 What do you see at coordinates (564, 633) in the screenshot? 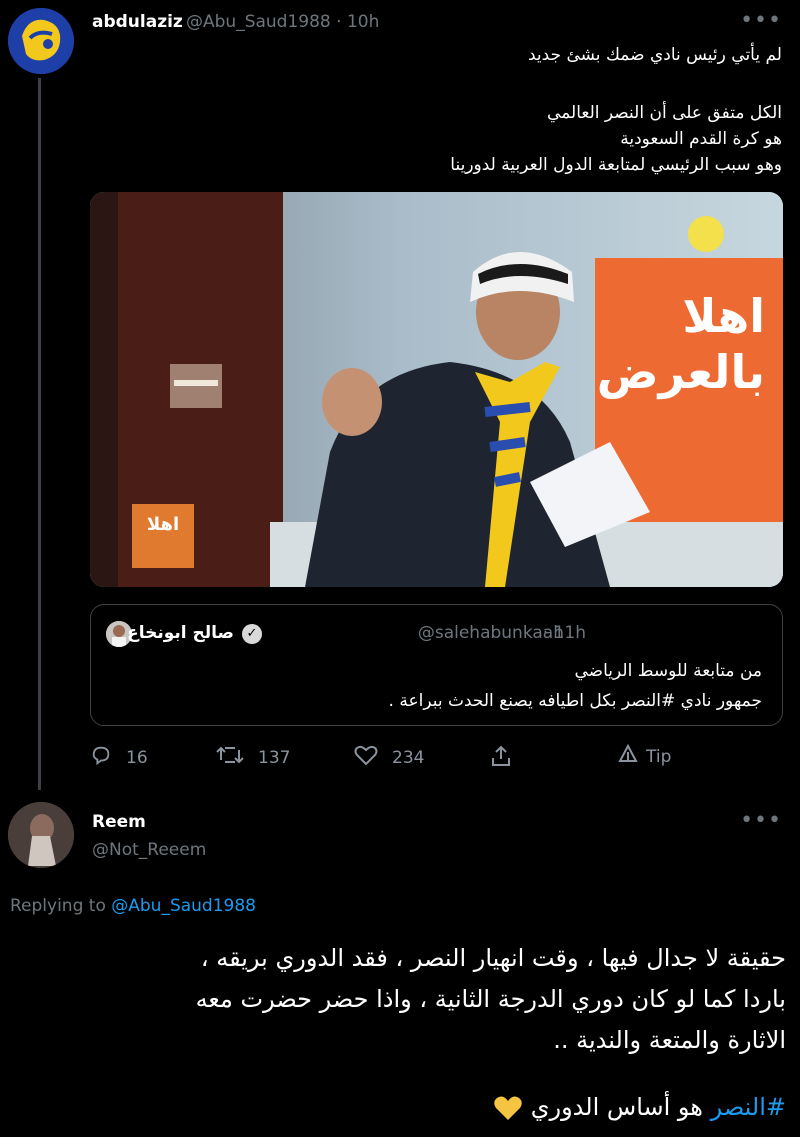
I see `quoted-time: · 11h` at bounding box center [564, 633].